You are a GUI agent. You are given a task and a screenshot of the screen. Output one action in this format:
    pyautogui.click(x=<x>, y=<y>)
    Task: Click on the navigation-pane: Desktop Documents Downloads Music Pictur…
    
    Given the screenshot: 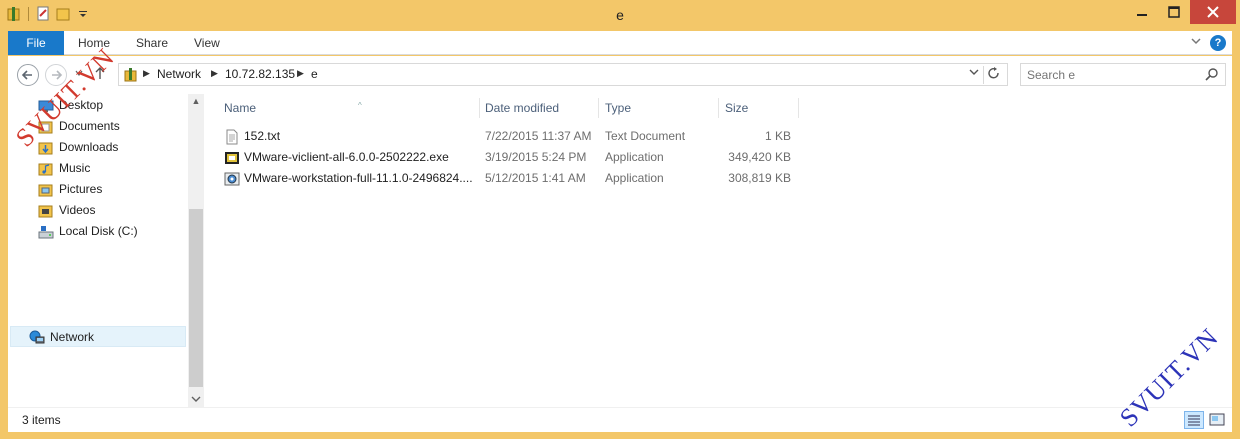 What is the action you would take?
    pyautogui.click(x=98, y=250)
    